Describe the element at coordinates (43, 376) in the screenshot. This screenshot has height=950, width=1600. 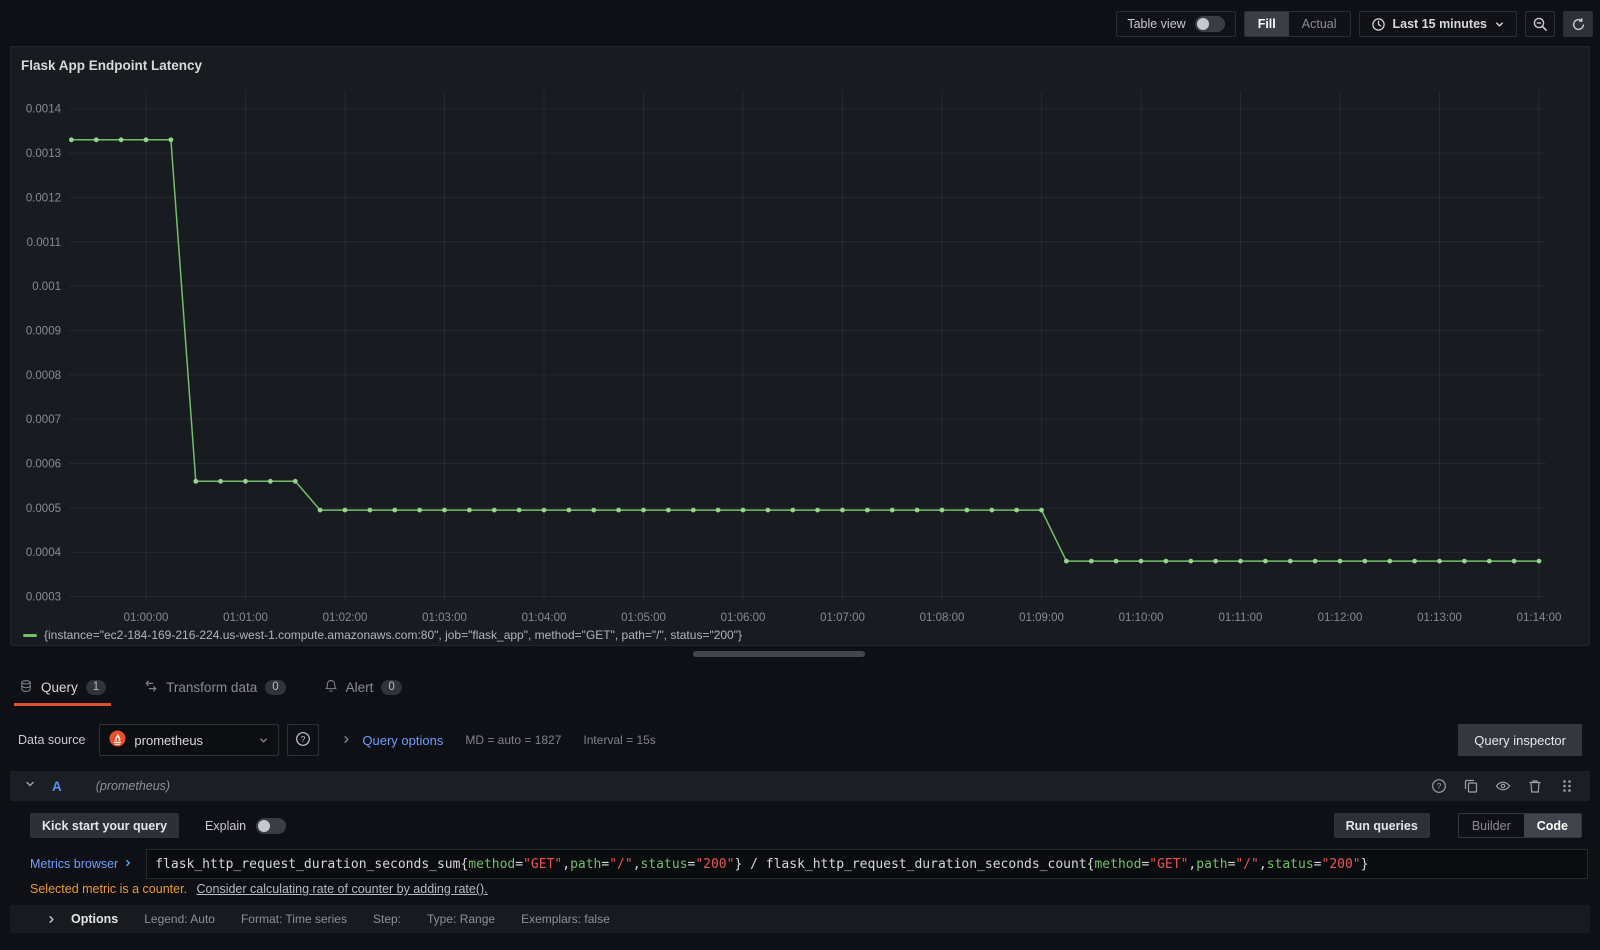
I see `svg-text: 0.0008` at that location.